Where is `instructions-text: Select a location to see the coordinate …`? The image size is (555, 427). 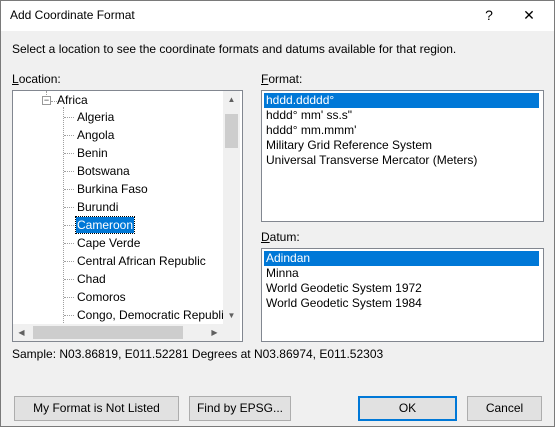 instructions-text: Select a location to see the coordinate … is located at coordinates (234, 49).